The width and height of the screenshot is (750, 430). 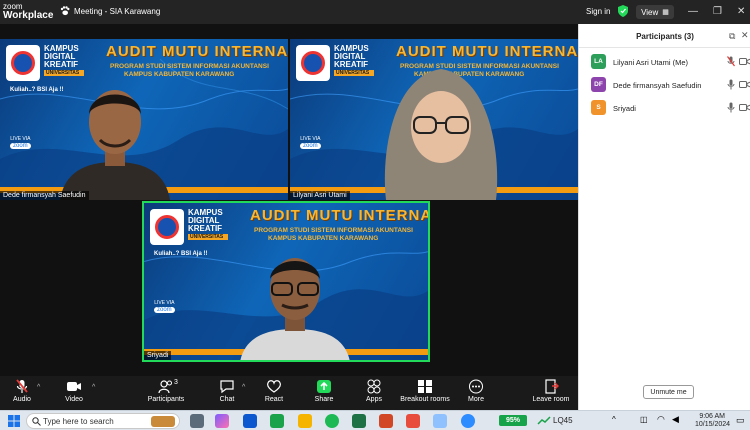 What do you see at coordinates (243, 387) in the screenshot?
I see `chat-options-chevron-icon: ^` at bounding box center [243, 387].